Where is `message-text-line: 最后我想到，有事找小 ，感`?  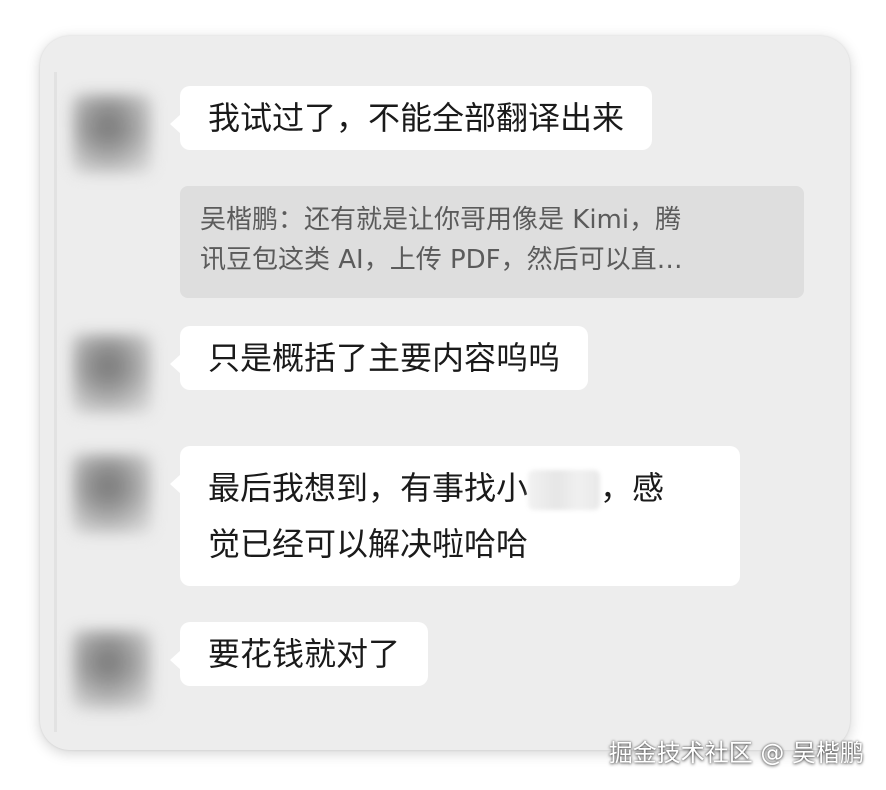 message-text-line: 最后我想到，有事找小 ，感 is located at coordinates (460, 488).